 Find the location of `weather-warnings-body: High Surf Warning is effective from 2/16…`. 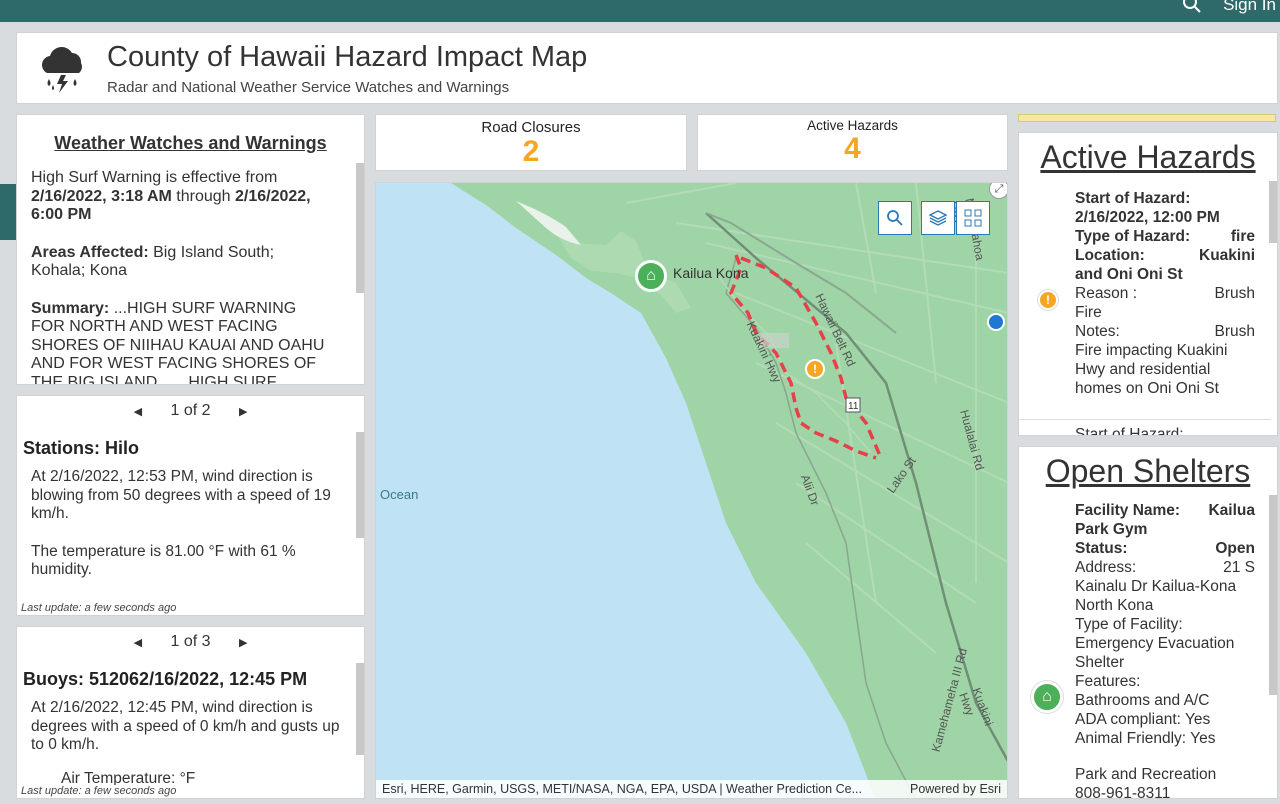

weather-warnings-body: High Surf Warning is effective from 2/16… is located at coordinates (181, 276).